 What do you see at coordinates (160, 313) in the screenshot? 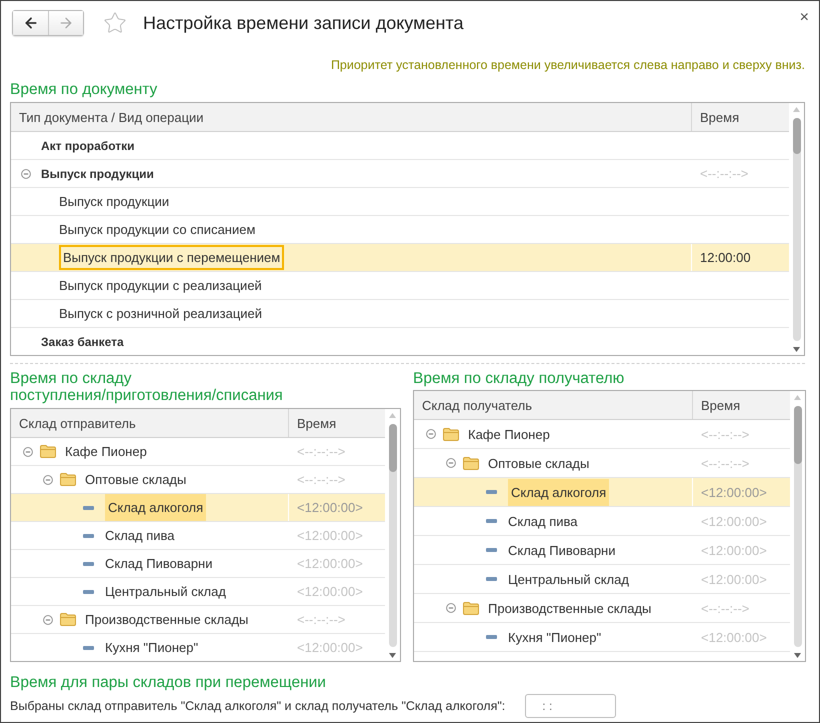
I see `row-label: Выпуск с розничной реализацией` at bounding box center [160, 313].